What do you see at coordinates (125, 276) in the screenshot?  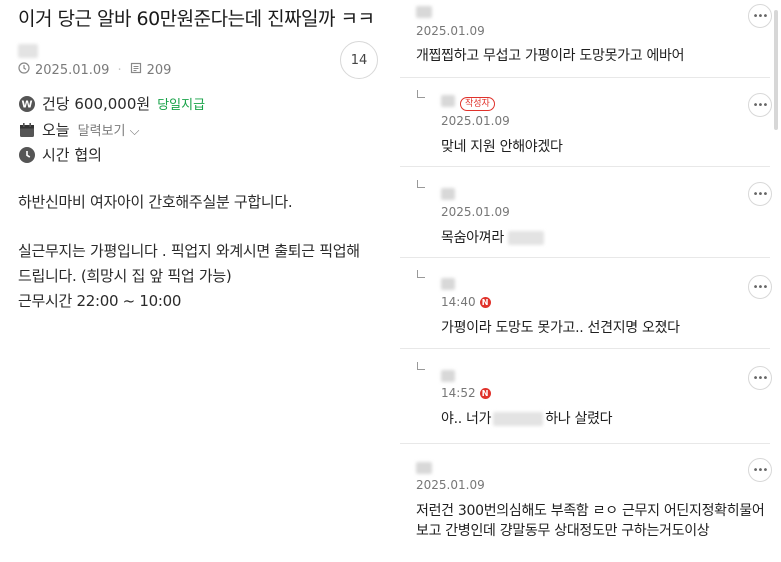 I see `body-line-4: 드립니다. (희망시 집 앞 픽업 가능)` at bounding box center [125, 276].